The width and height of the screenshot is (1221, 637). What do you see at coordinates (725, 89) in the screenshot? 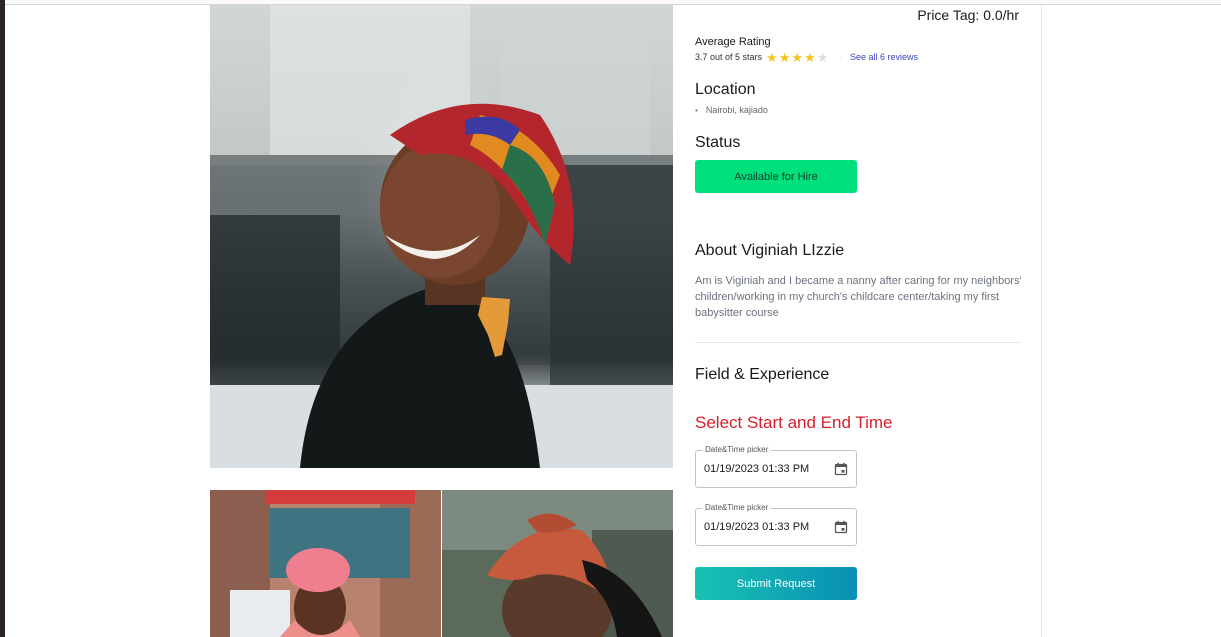
I see `location-heading: Location` at bounding box center [725, 89].